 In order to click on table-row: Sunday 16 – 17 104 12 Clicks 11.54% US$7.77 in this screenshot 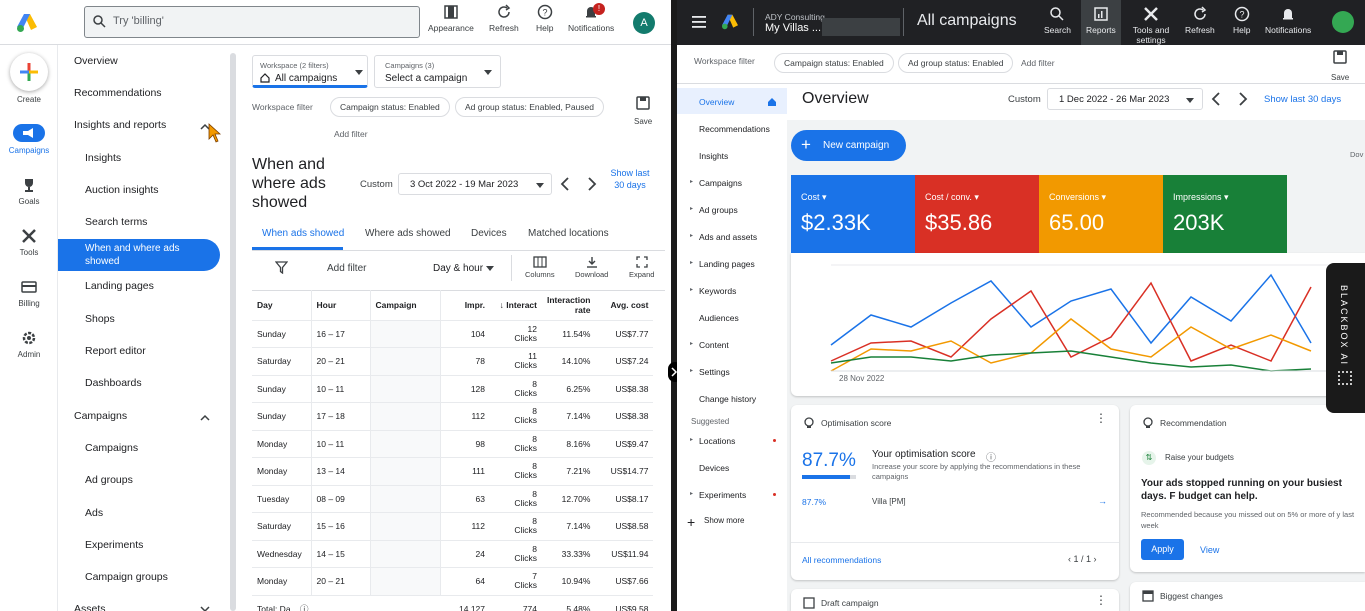, I will do `click(453, 334)`.